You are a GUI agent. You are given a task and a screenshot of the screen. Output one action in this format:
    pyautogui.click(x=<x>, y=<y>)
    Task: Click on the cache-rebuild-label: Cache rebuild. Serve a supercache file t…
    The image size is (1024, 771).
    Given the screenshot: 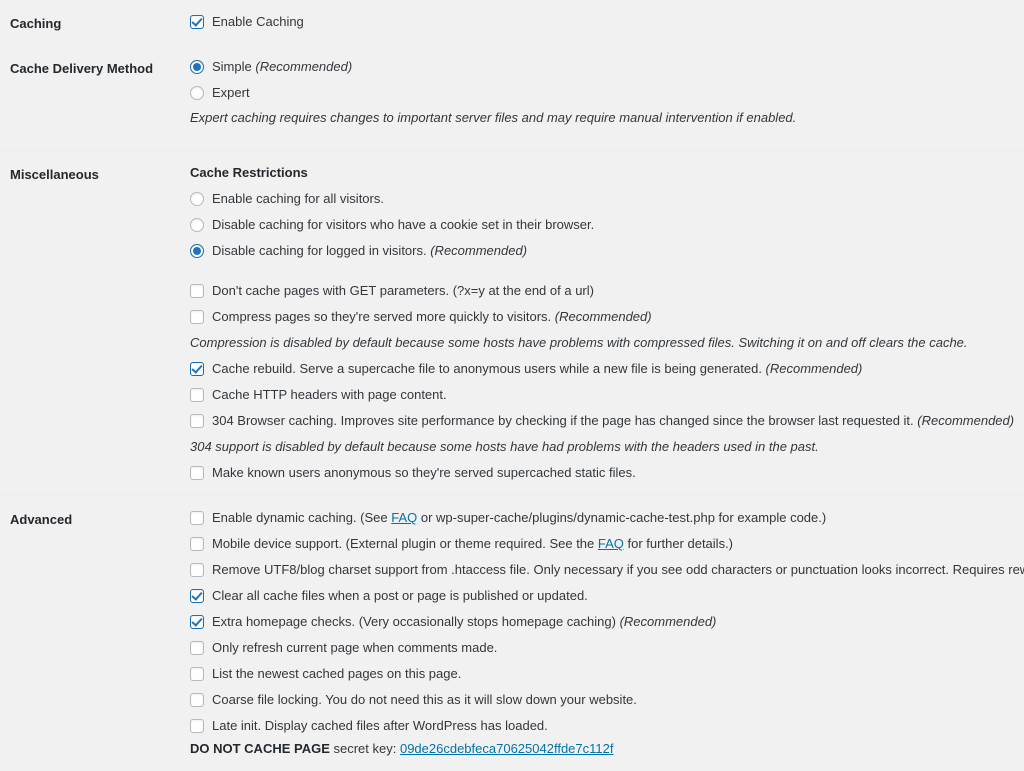 What is the action you would take?
    pyautogui.click(x=533, y=369)
    